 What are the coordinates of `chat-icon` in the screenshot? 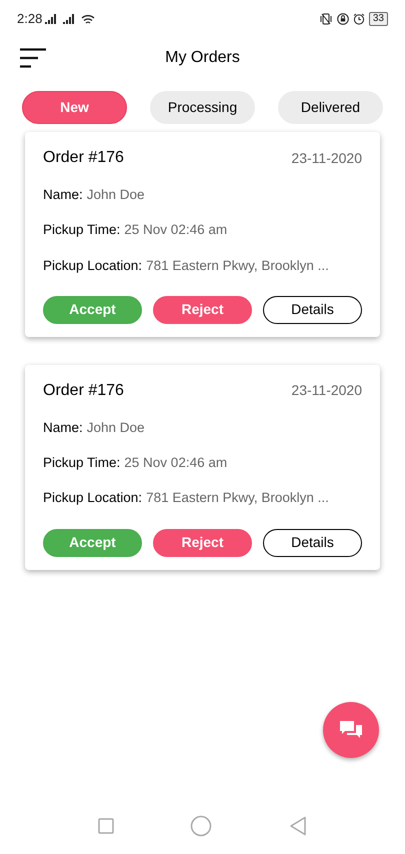 It's located at (351, 730).